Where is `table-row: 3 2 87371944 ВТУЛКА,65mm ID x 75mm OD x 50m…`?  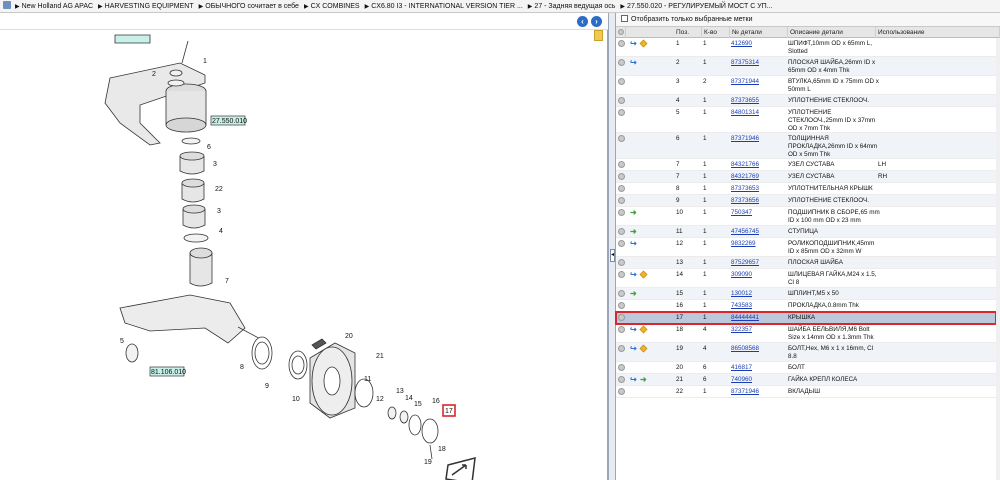
table-row: 3 2 87371944 ВТУЛКА,65mm ID x 75mm OD x 50m… is located at coordinates (806, 85).